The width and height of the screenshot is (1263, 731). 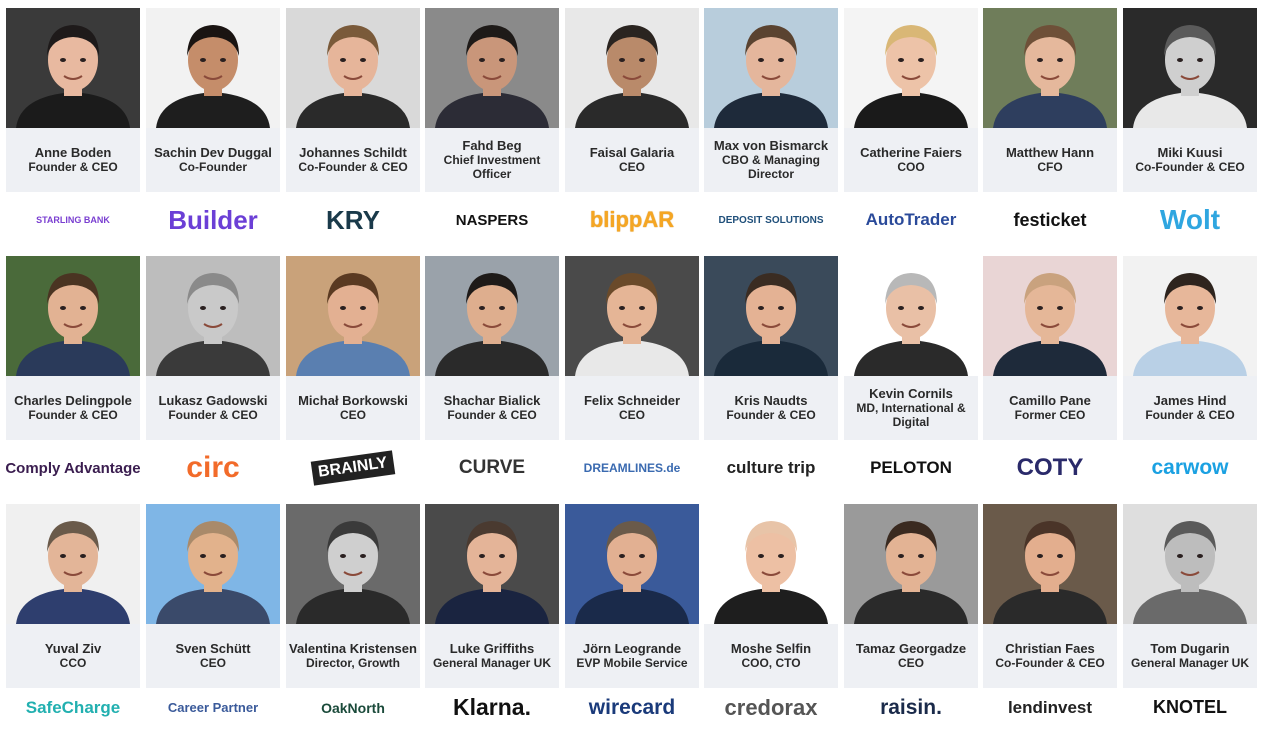 I want to click on person-card: Tom Dugarin General Manager UK KNOTEL, so click(x=1190, y=615).